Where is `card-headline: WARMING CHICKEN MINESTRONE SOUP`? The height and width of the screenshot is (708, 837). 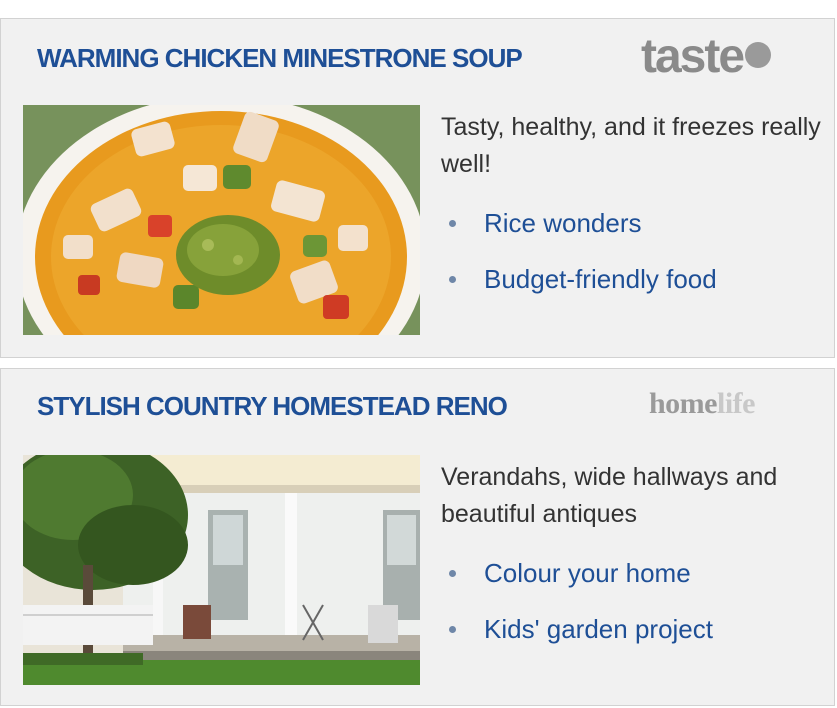
card-headline: WARMING CHICKEN MINESTRONE SOUP is located at coordinates (280, 58).